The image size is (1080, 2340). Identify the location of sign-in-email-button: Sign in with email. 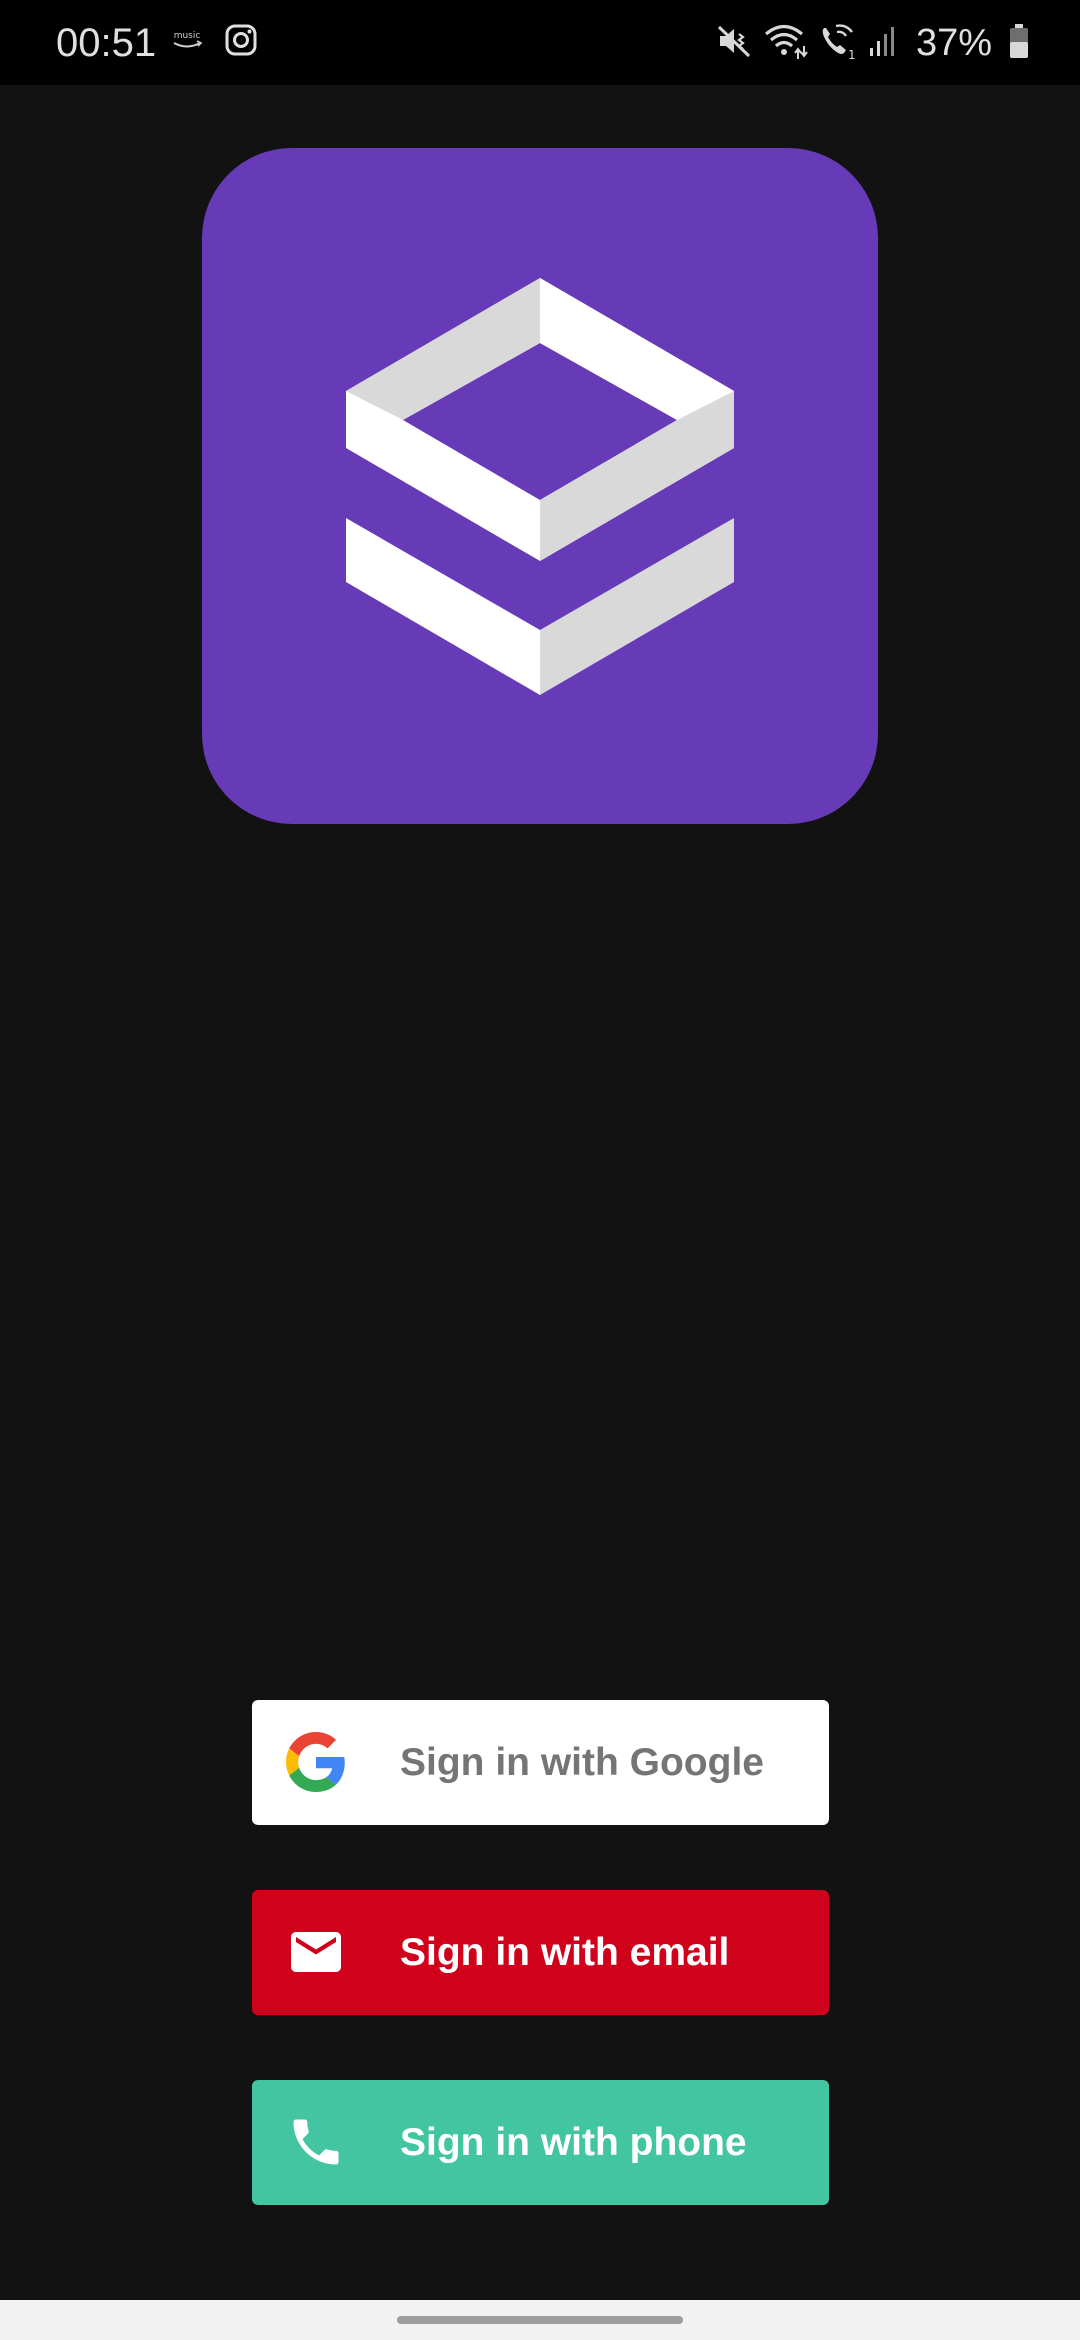
(540, 1952).